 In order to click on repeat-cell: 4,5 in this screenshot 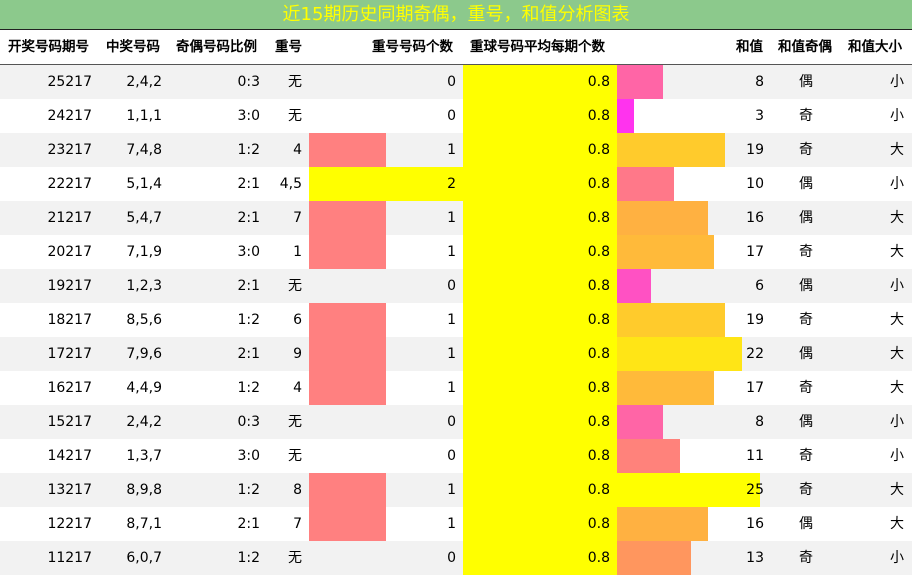, I will do `click(290, 184)`.